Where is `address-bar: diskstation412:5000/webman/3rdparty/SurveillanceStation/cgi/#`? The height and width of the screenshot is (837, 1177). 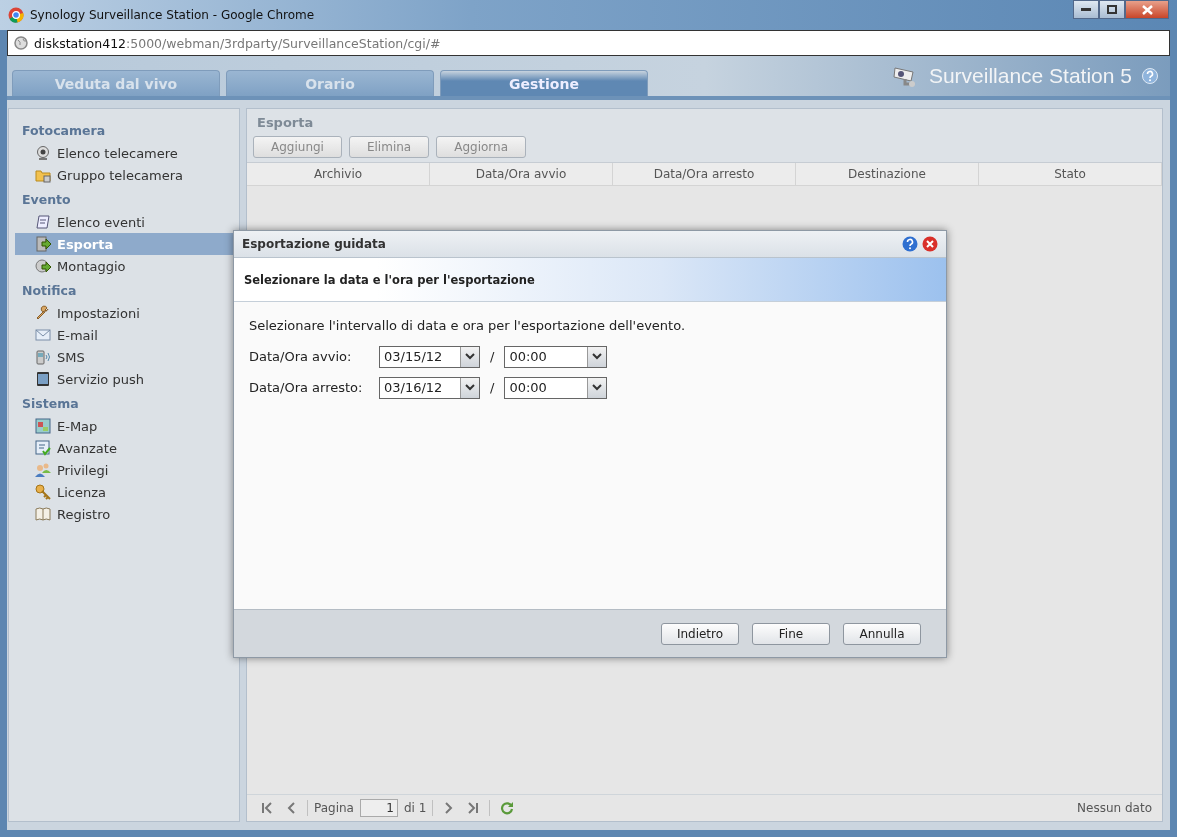 address-bar: diskstation412:5000/webman/3rdparty/SurveillanceStation/cgi/# is located at coordinates (588, 43).